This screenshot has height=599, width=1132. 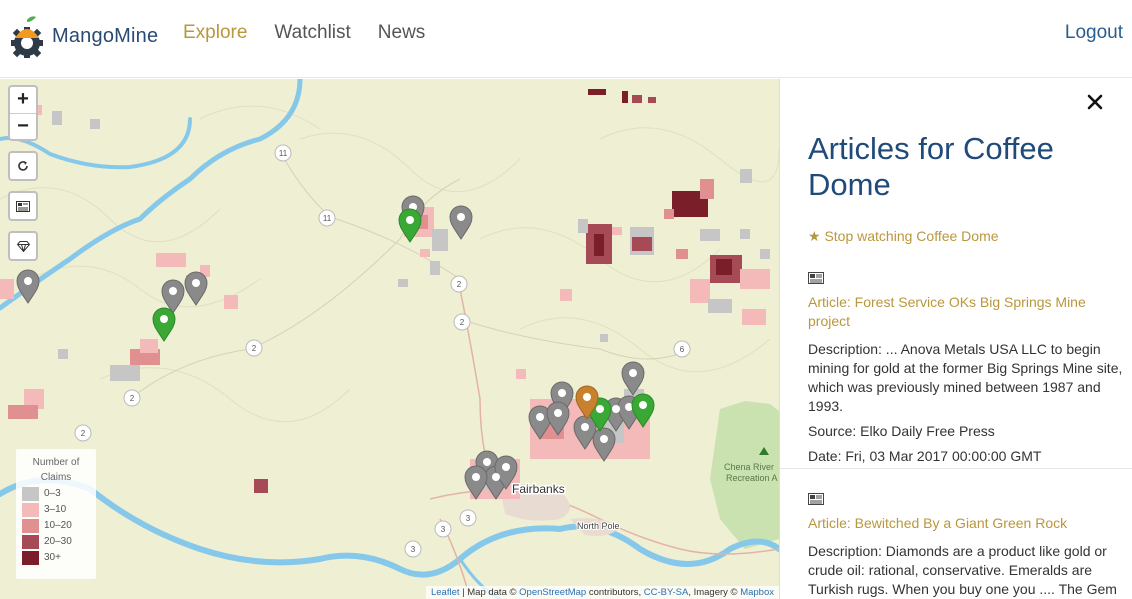 I want to click on city-label-north-pole: North Pole, so click(x=598, y=526).